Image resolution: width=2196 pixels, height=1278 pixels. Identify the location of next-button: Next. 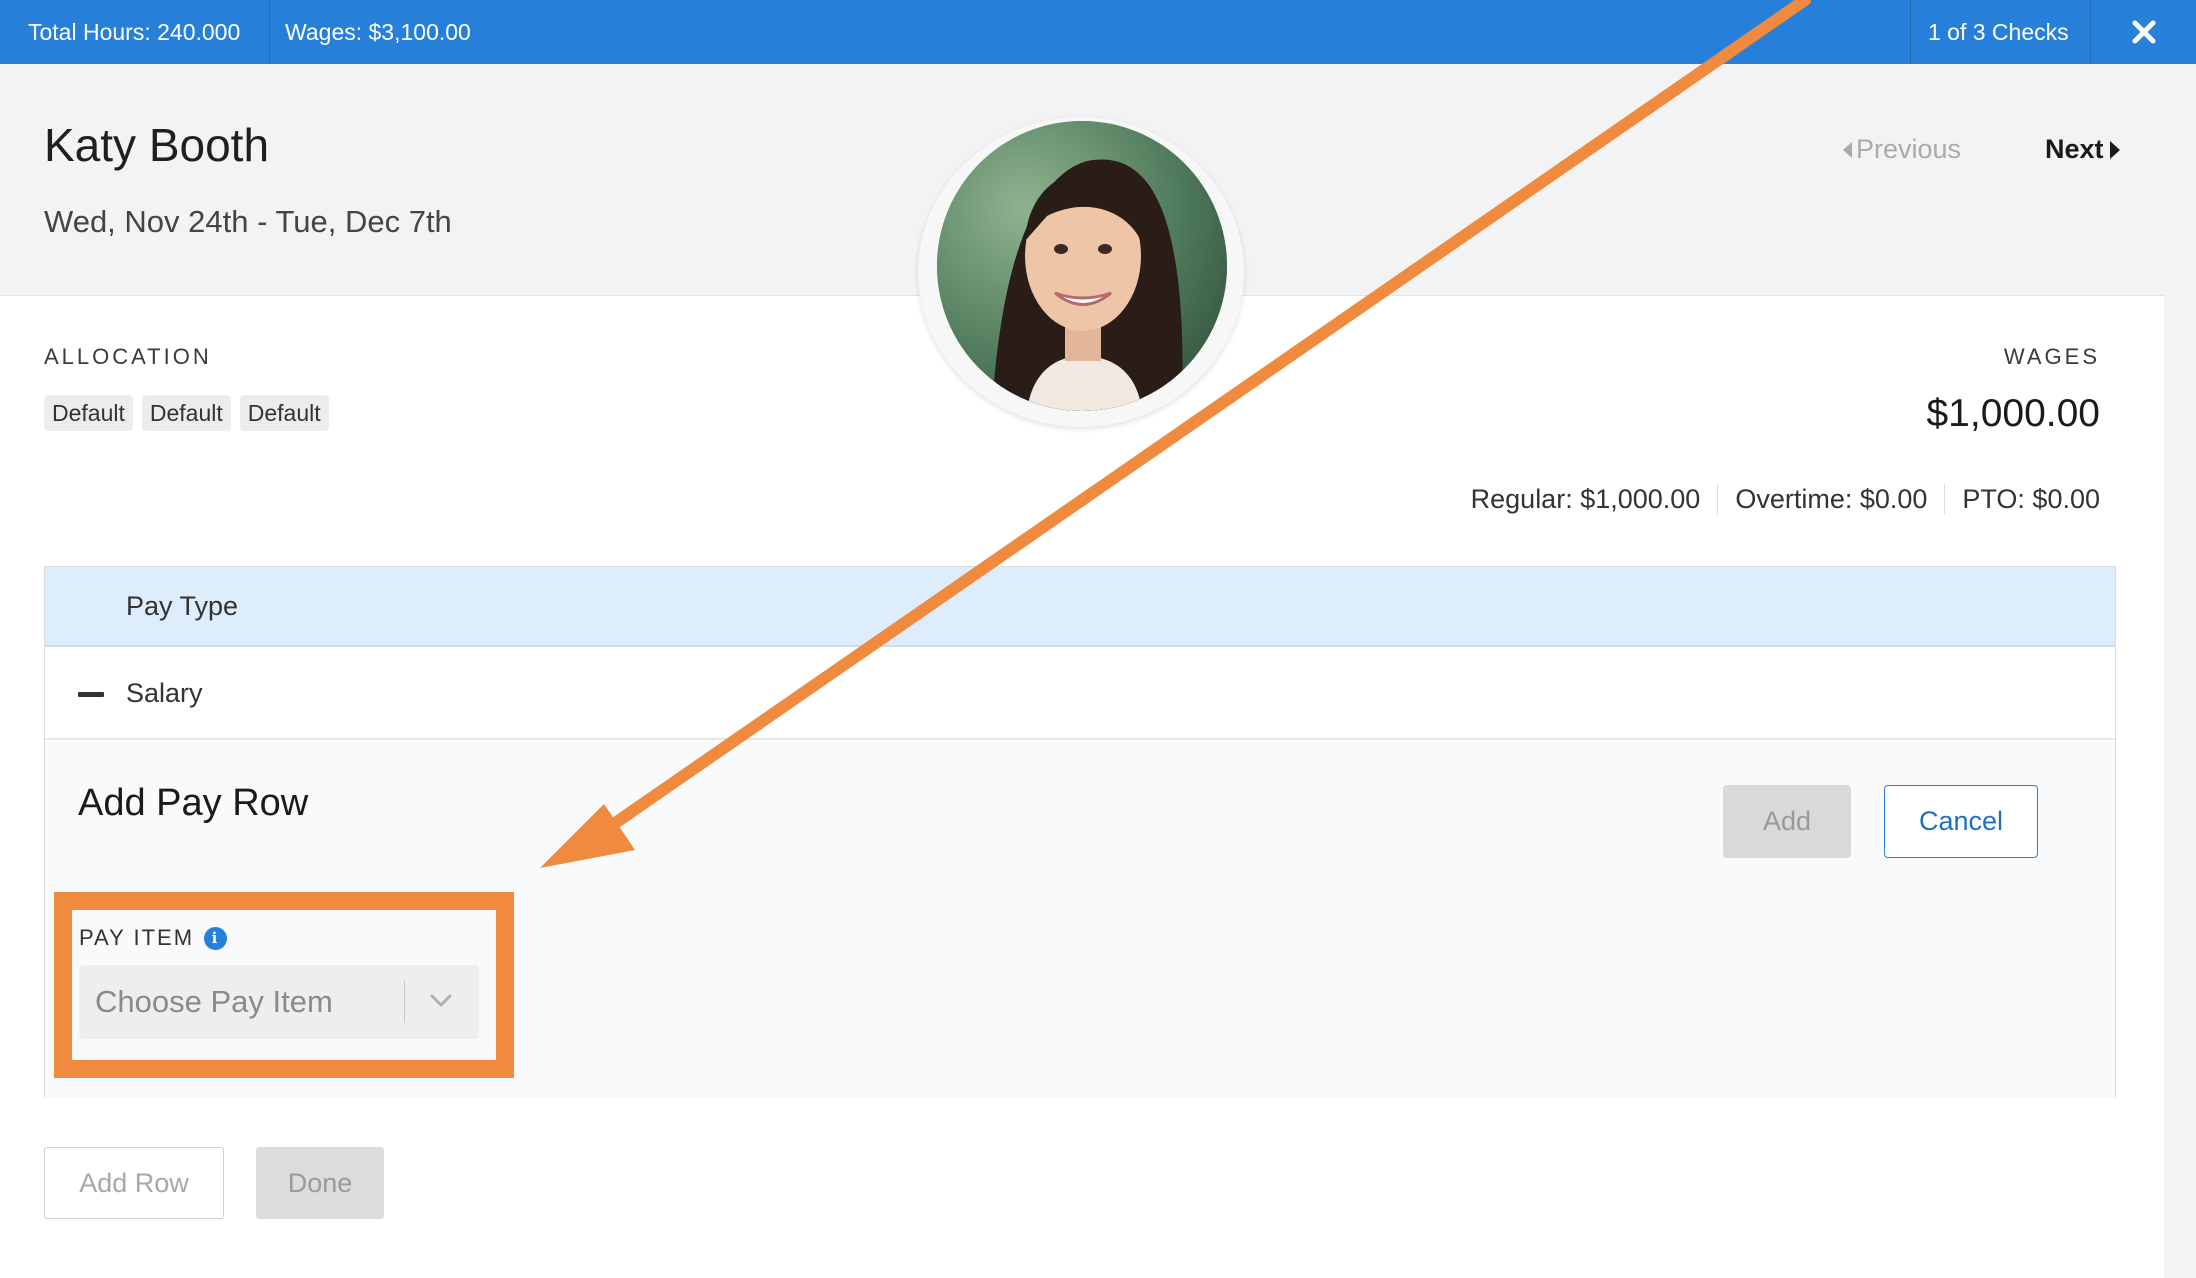
(2082, 149).